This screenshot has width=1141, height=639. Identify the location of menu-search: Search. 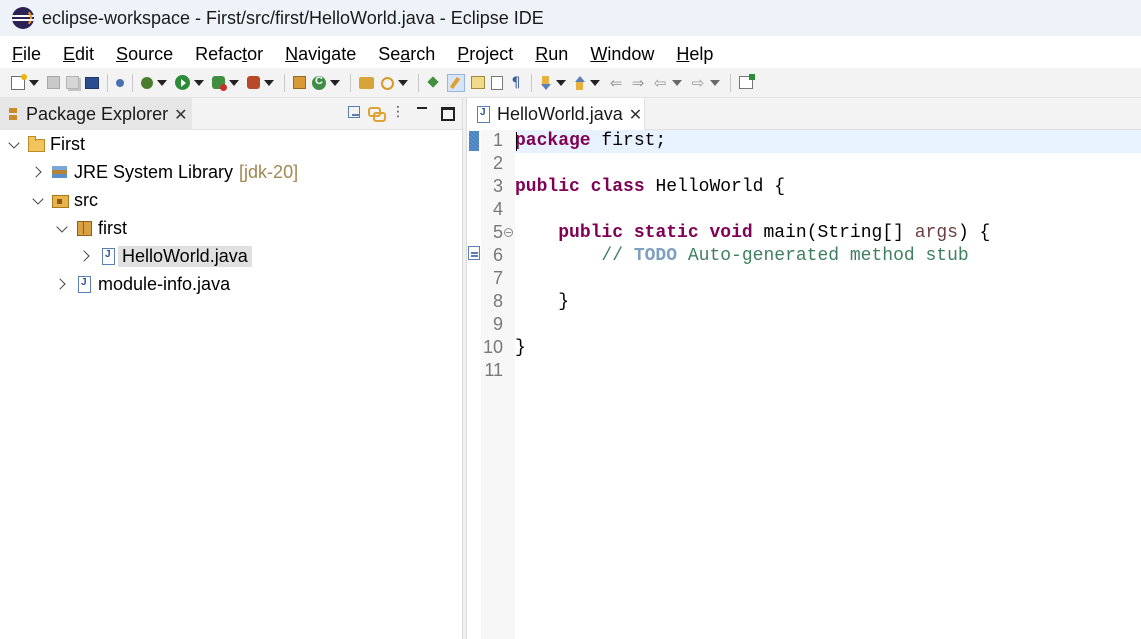
(406, 54).